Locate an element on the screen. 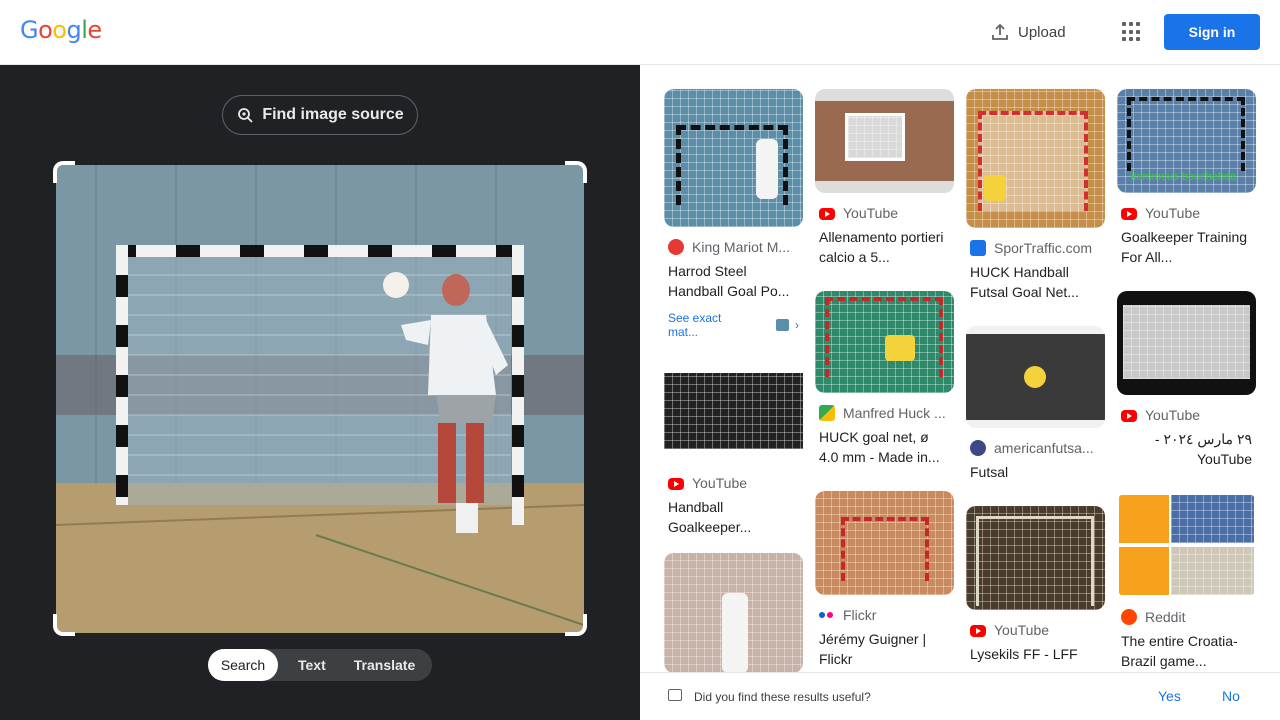  result-title: Futsal is located at coordinates (1035, 472).